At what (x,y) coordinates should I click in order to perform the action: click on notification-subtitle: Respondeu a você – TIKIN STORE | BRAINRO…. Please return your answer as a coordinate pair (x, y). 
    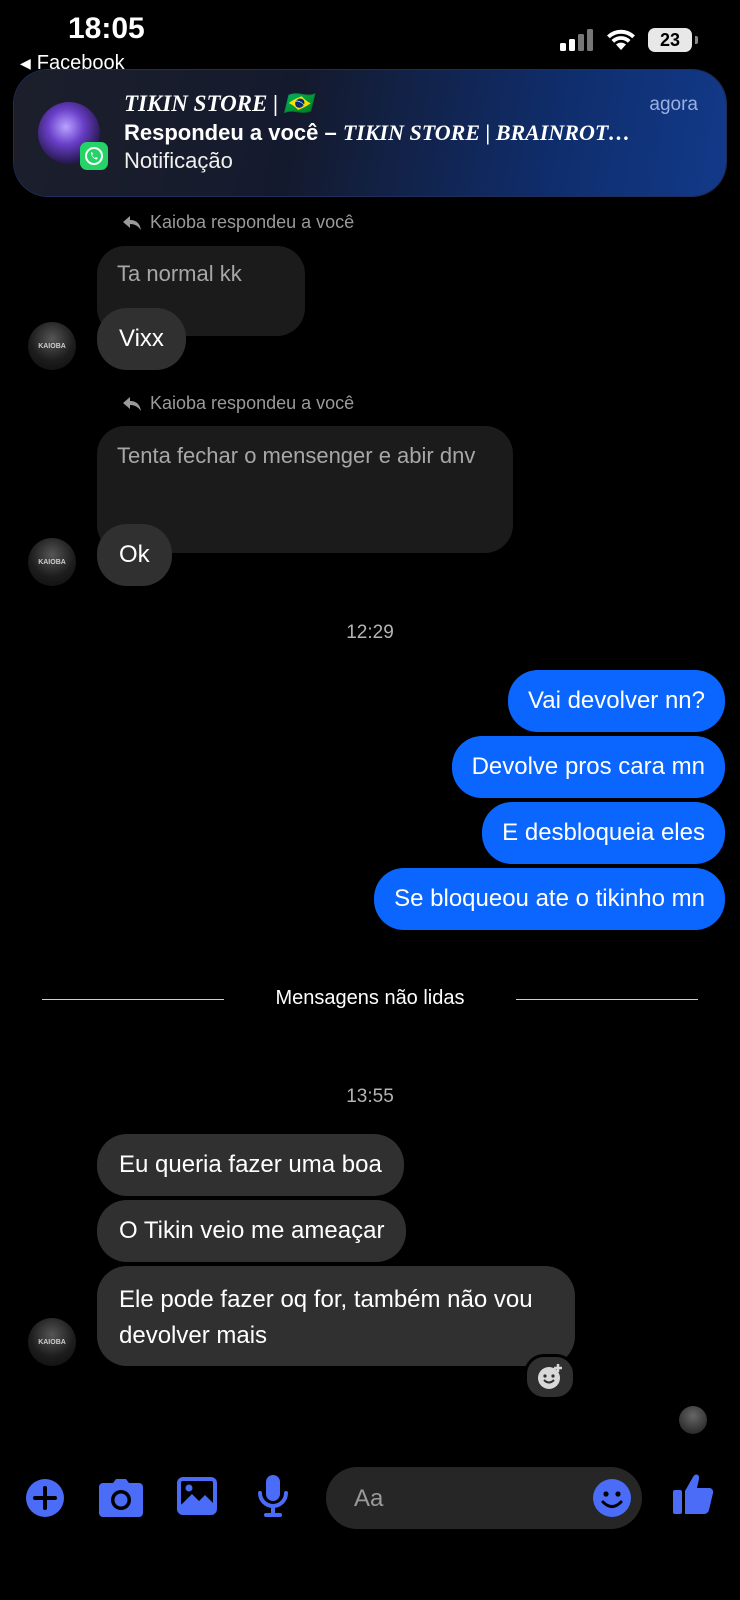
    Looking at the image, I should click on (414, 133).